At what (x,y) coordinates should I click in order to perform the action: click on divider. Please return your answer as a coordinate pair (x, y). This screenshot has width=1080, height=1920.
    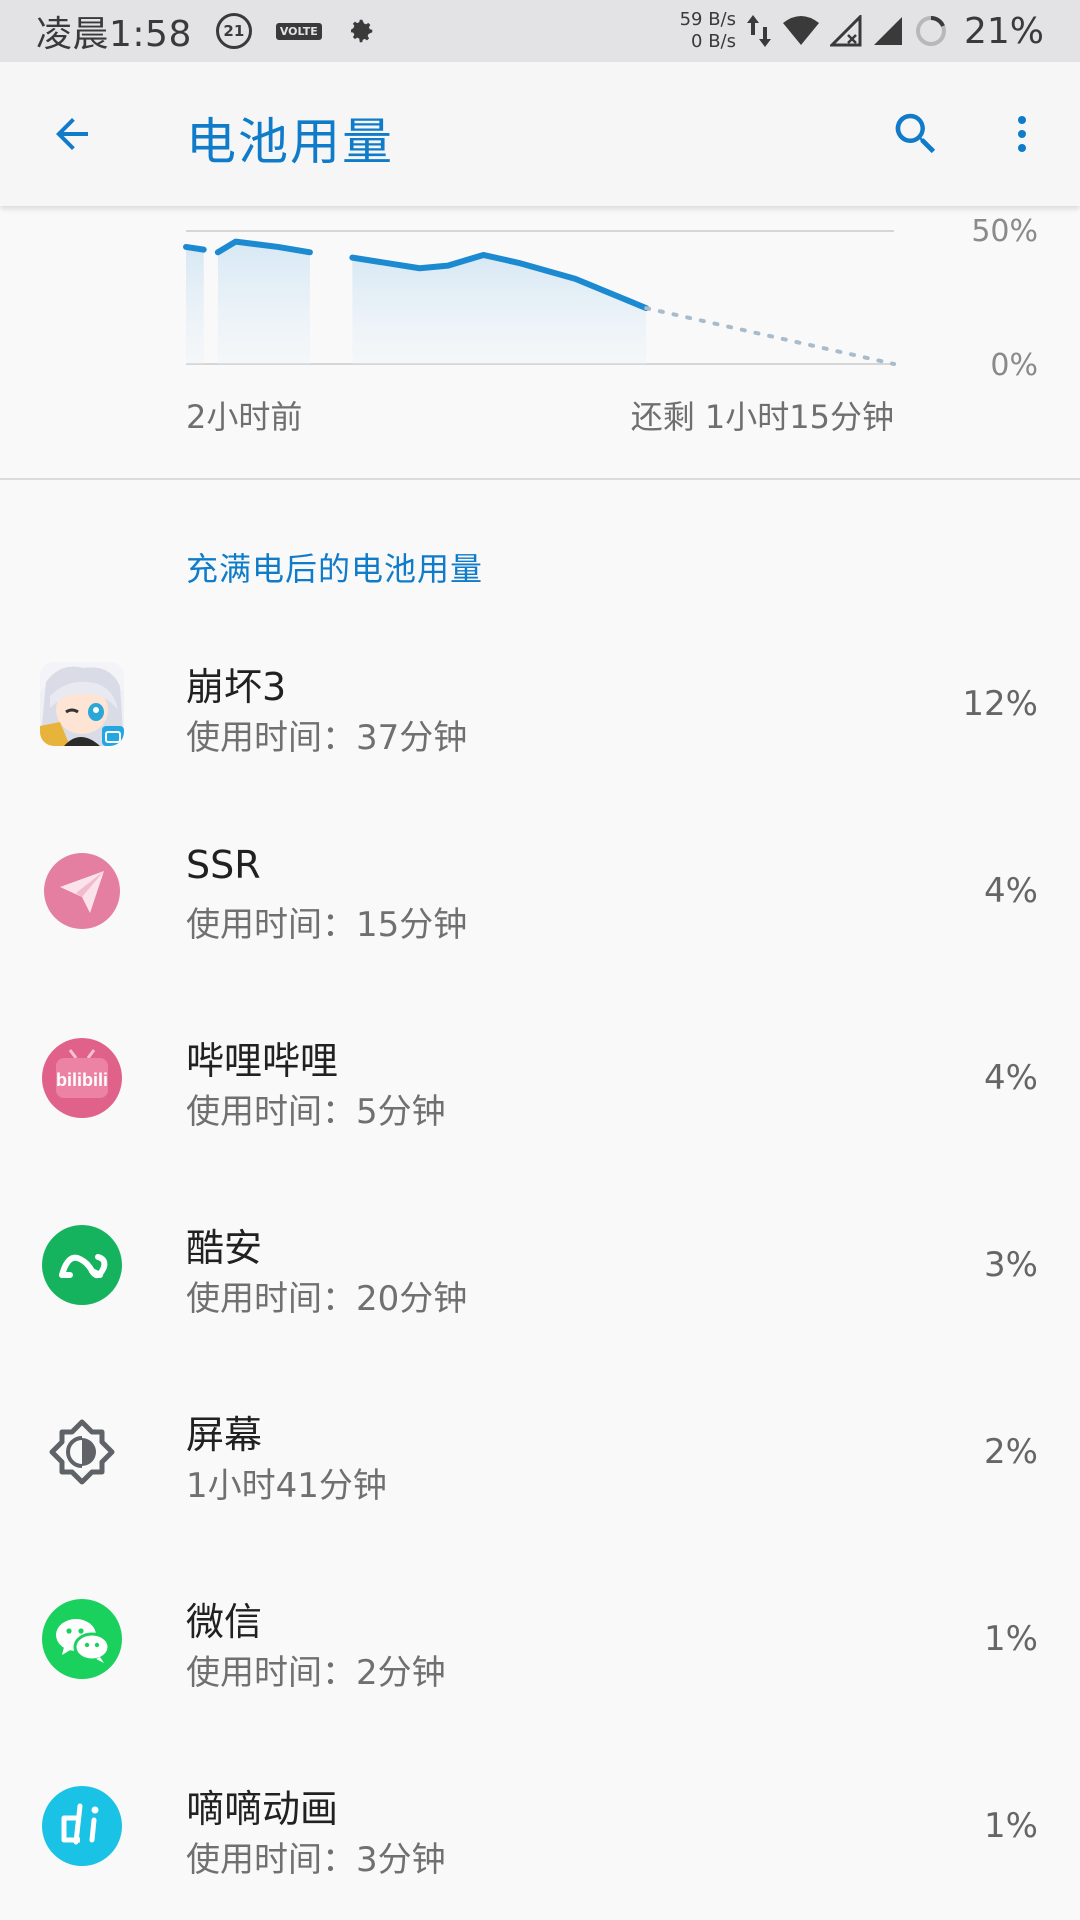
    Looking at the image, I should click on (540, 479).